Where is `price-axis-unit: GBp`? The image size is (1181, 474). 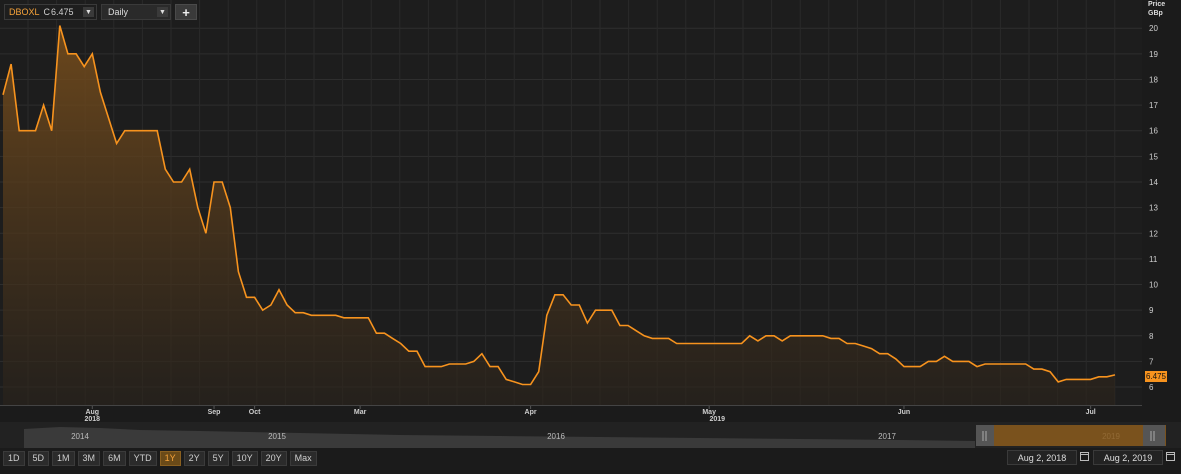 price-axis-unit: GBp is located at coordinates (1155, 13).